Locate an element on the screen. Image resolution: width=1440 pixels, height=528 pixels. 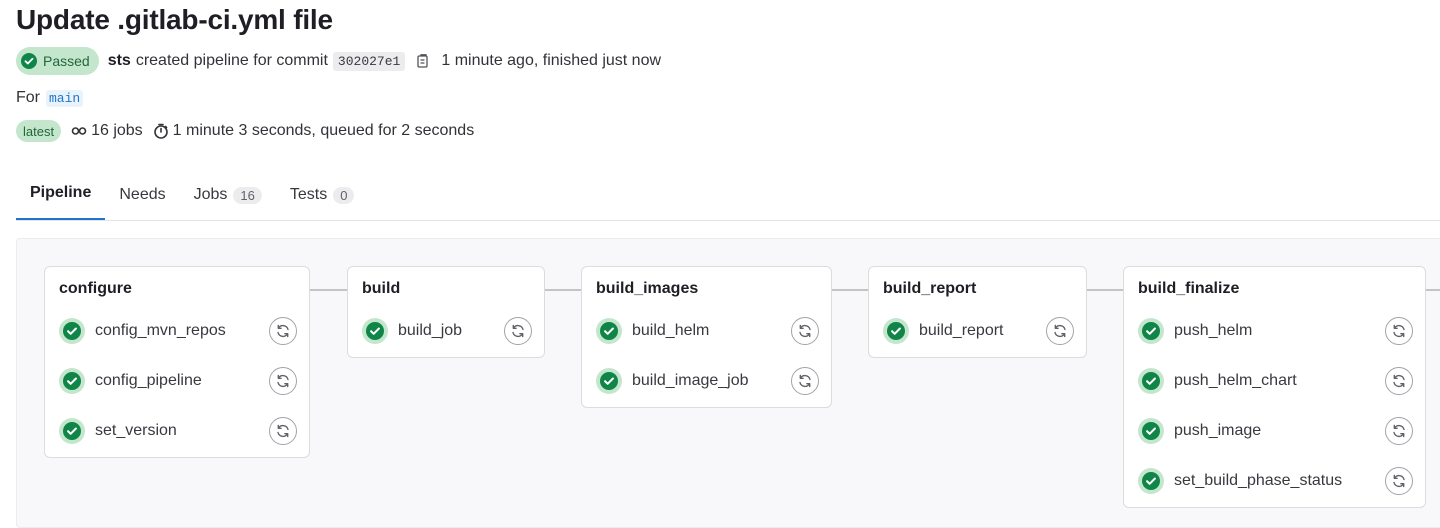
timer-icon is located at coordinates (161, 131).